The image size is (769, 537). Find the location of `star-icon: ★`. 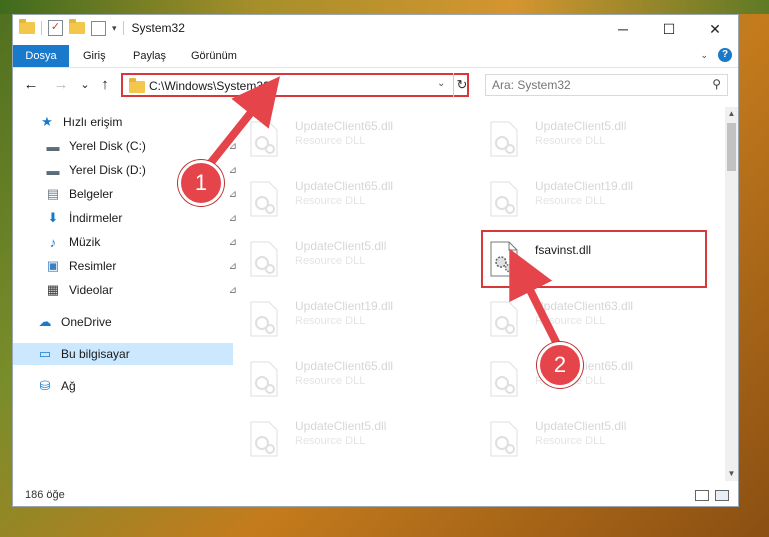

star-icon: ★ is located at coordinates (47, 121).